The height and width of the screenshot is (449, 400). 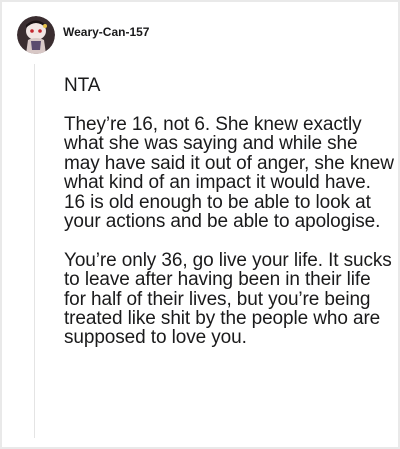 I want to click on thread-line, so click(x=34, y=251).